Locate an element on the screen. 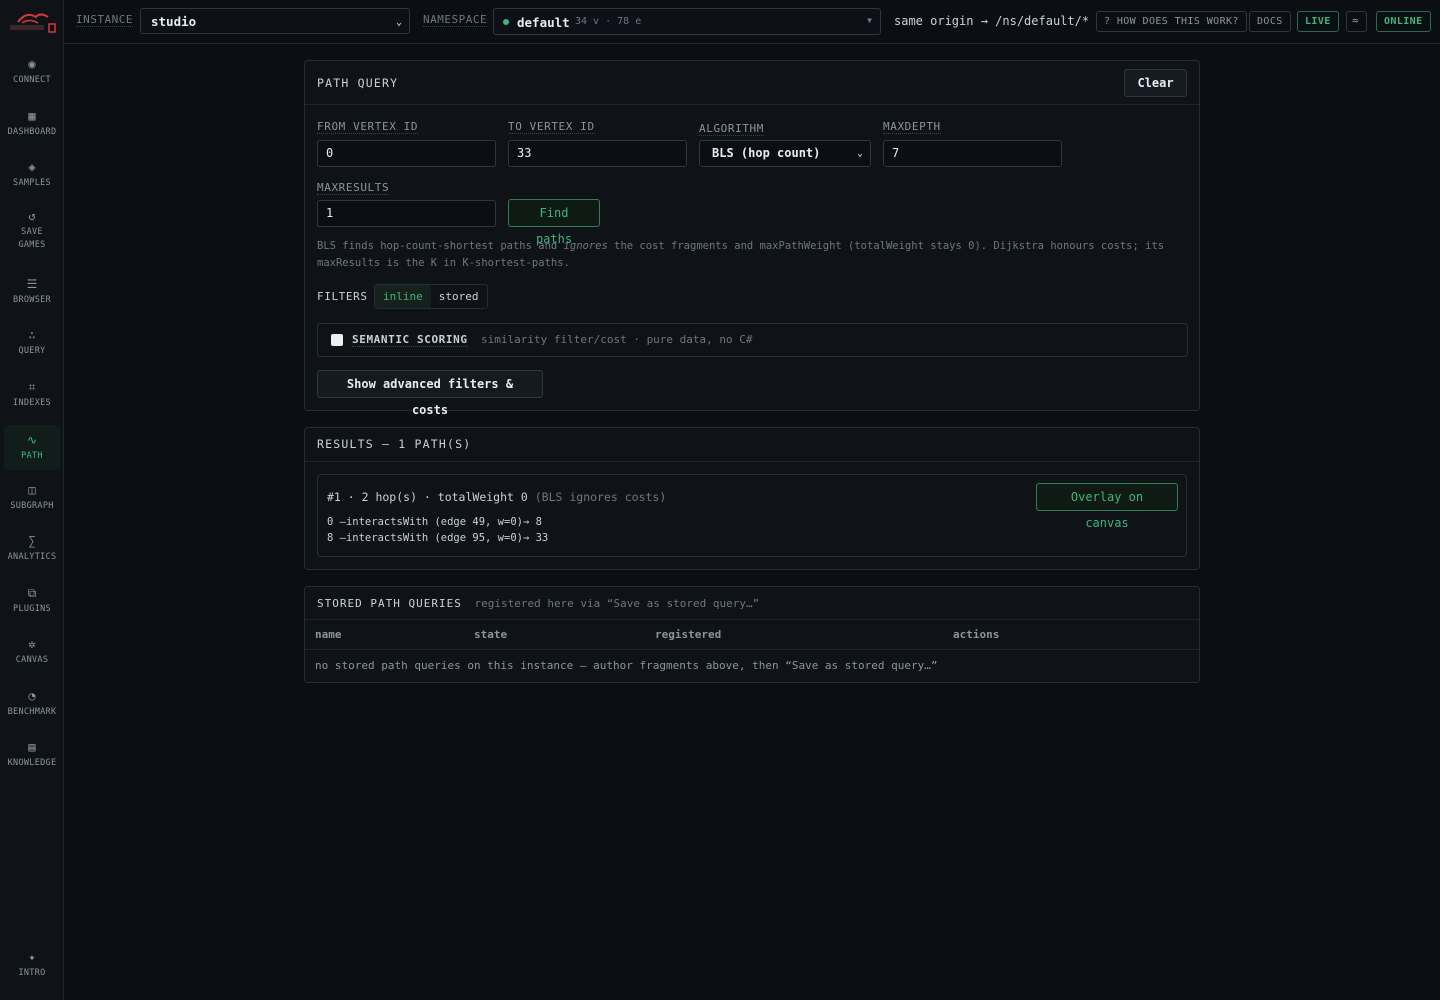  filters-label: FILTERS is located at coordinates (342, 296).